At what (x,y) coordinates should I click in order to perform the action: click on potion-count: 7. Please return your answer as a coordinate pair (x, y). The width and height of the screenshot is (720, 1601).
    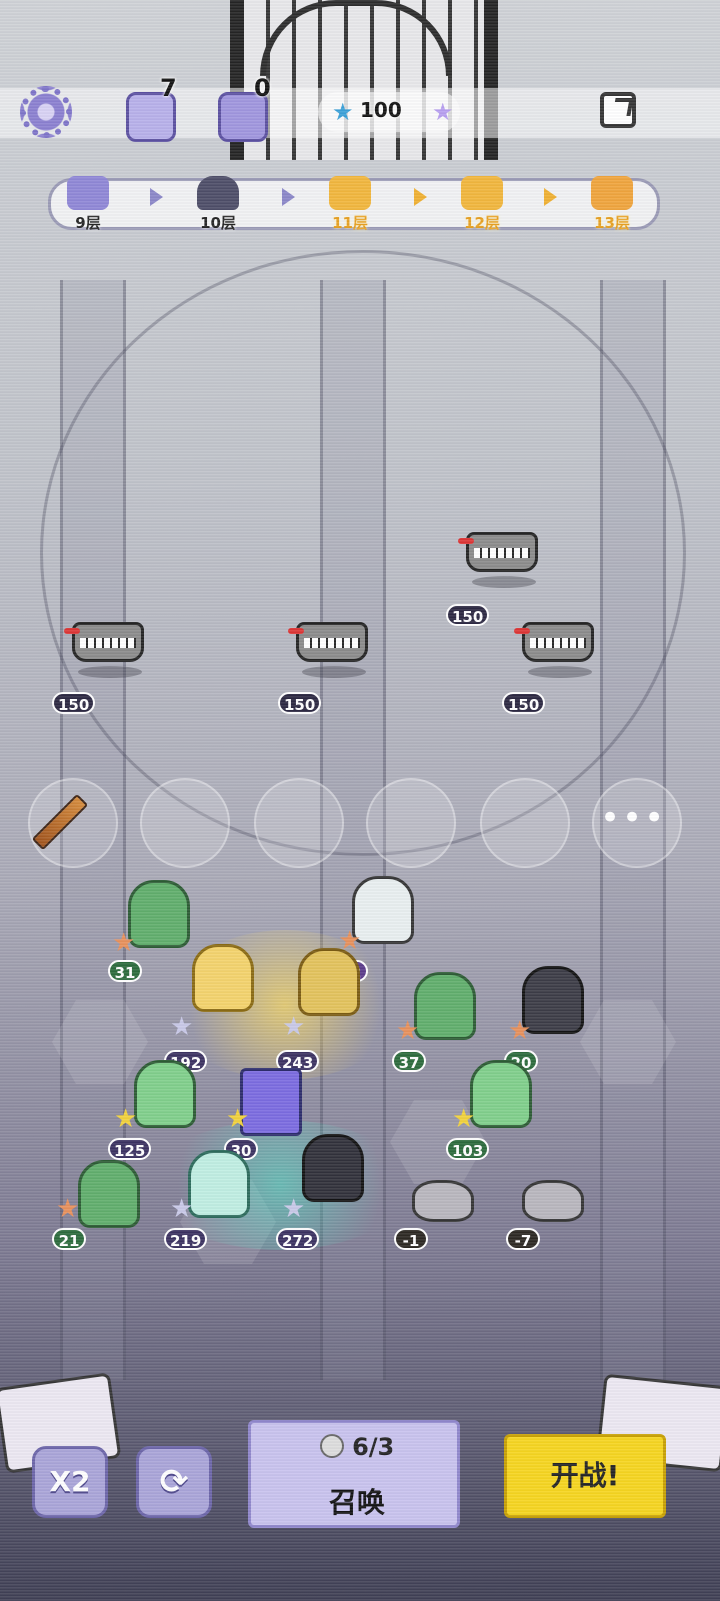
    Looking at the image, I should click on (168, 88).